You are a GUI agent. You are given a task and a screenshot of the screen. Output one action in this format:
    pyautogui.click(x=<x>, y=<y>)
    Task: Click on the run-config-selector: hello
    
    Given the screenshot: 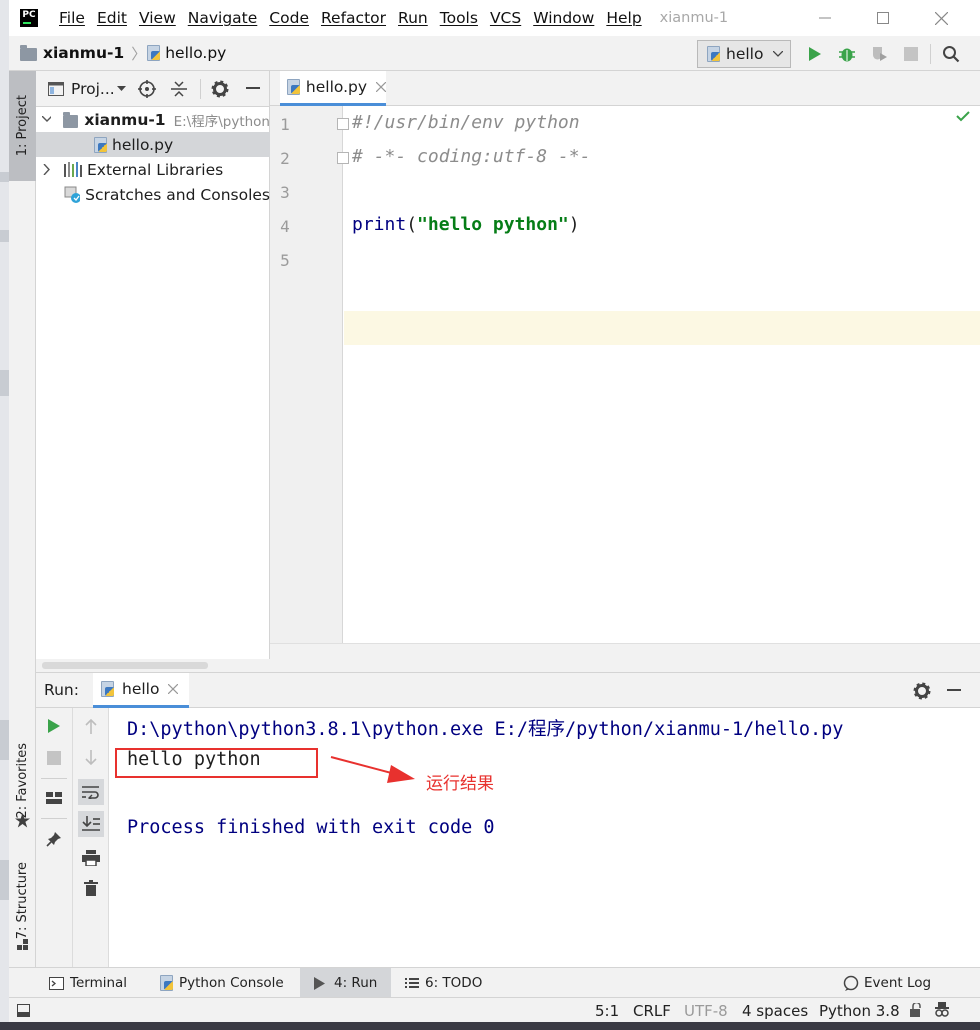 What is the action you would take?
    pyautogui.click(x=744, y=54)
    